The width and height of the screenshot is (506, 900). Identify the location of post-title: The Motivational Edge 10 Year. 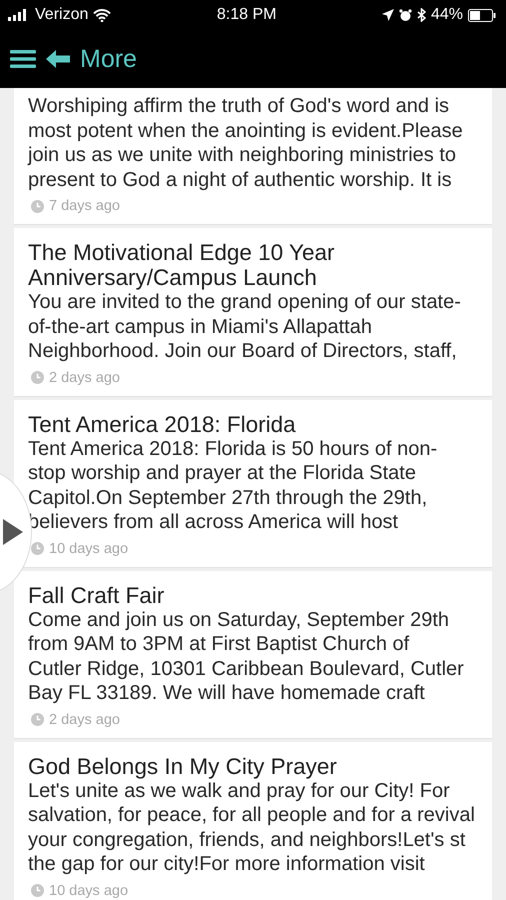
(182, 252).